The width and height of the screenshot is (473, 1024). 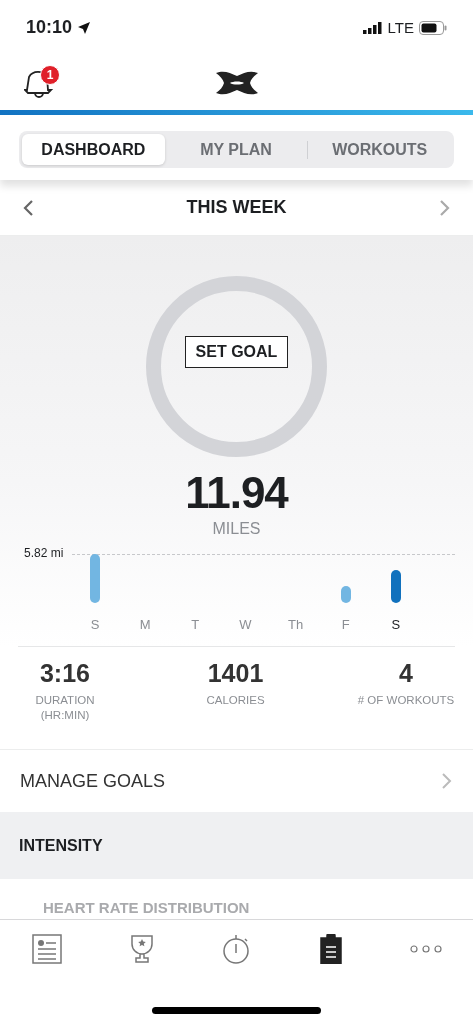 I want to click on manage-goals-label: MANAGE GOALS, so click(x=93, y=781).